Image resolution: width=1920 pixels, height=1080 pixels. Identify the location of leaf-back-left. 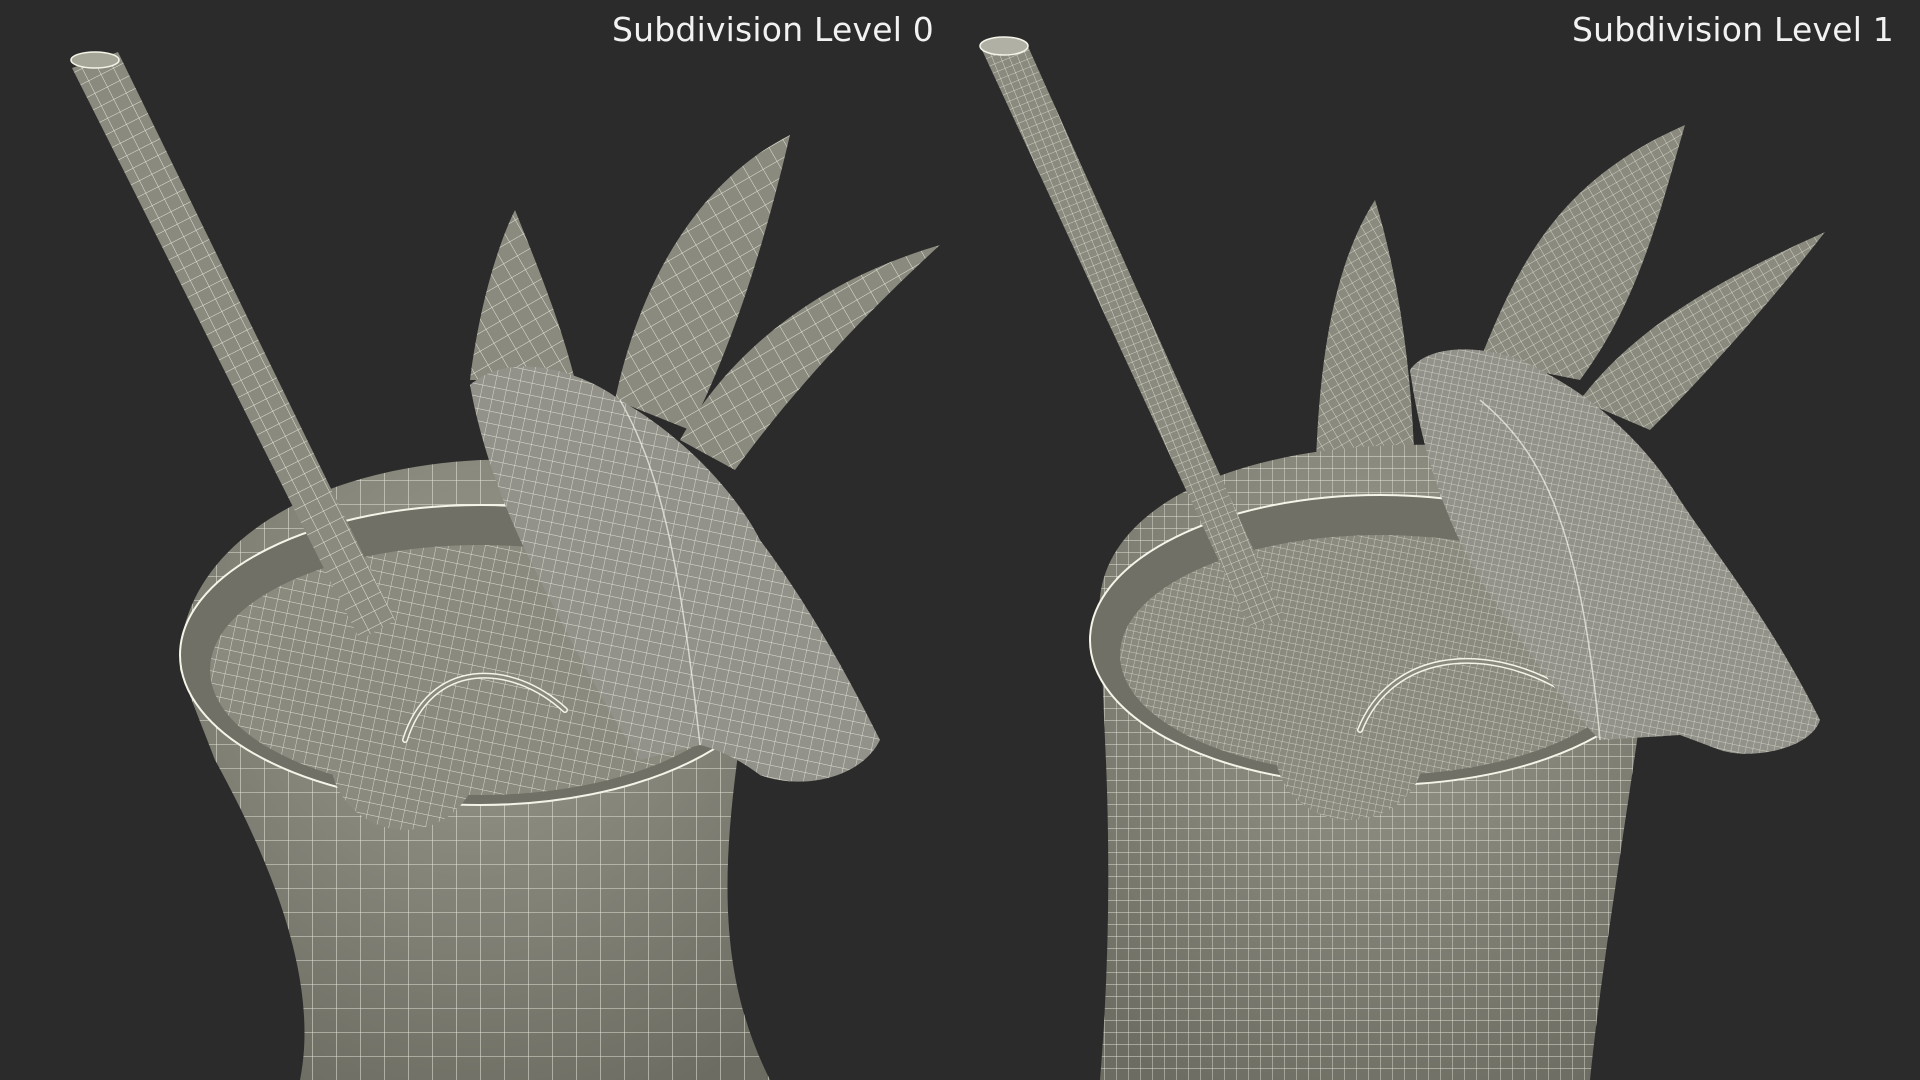
(522, 295).